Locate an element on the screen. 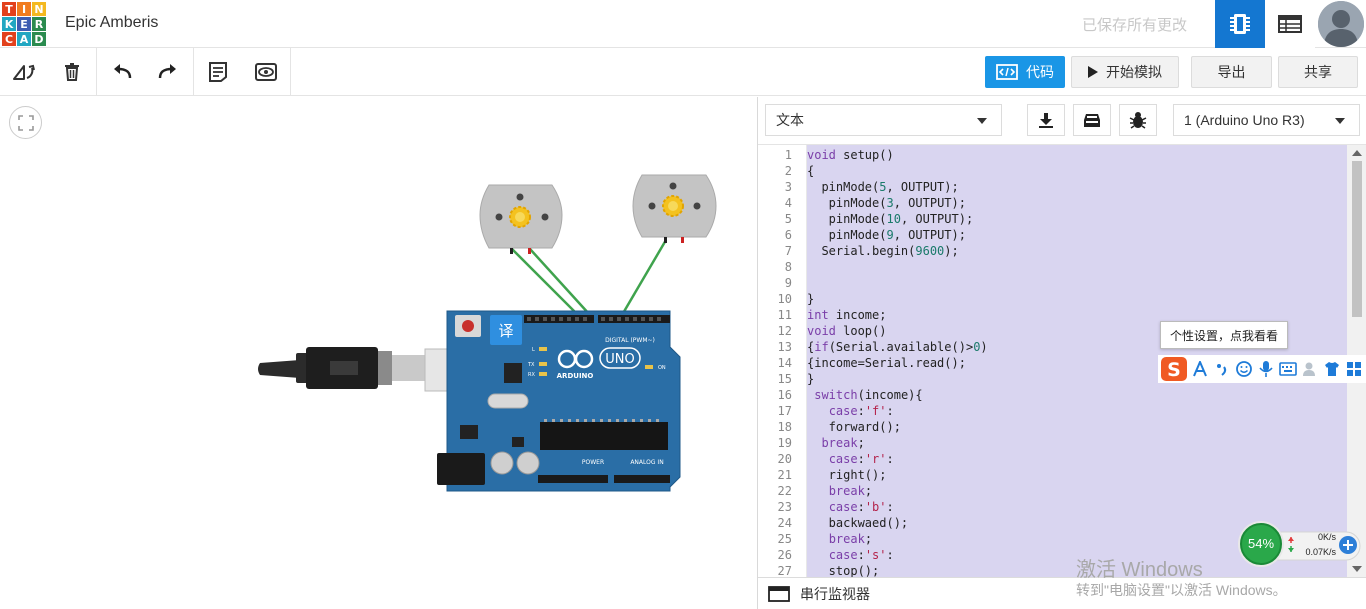 The width and height of the screenshot is (1366, 609). code-line: case:'f': is located at coordinates (850, 411).